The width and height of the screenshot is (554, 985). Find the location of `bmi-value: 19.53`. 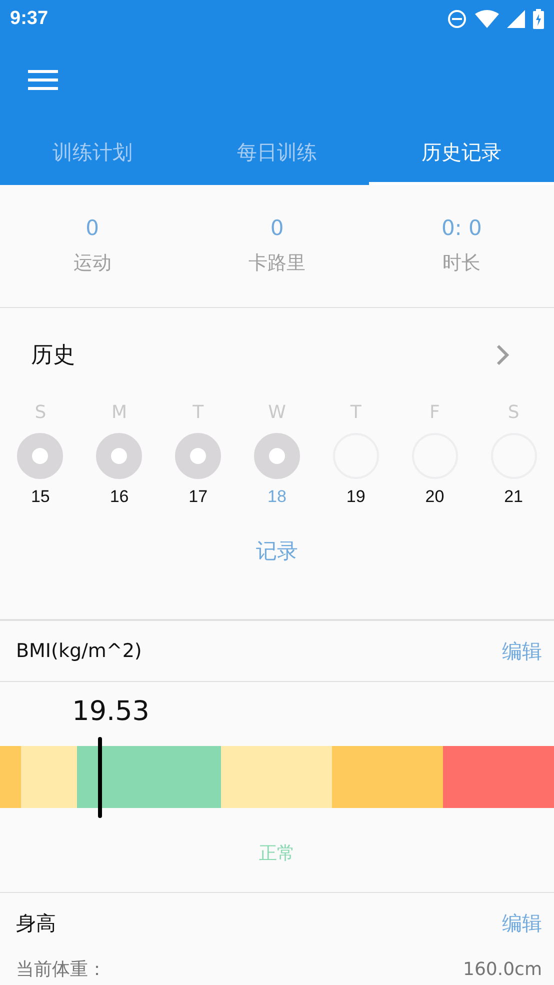

bmi-value: 19.53 is located at coordinates (111, 711).